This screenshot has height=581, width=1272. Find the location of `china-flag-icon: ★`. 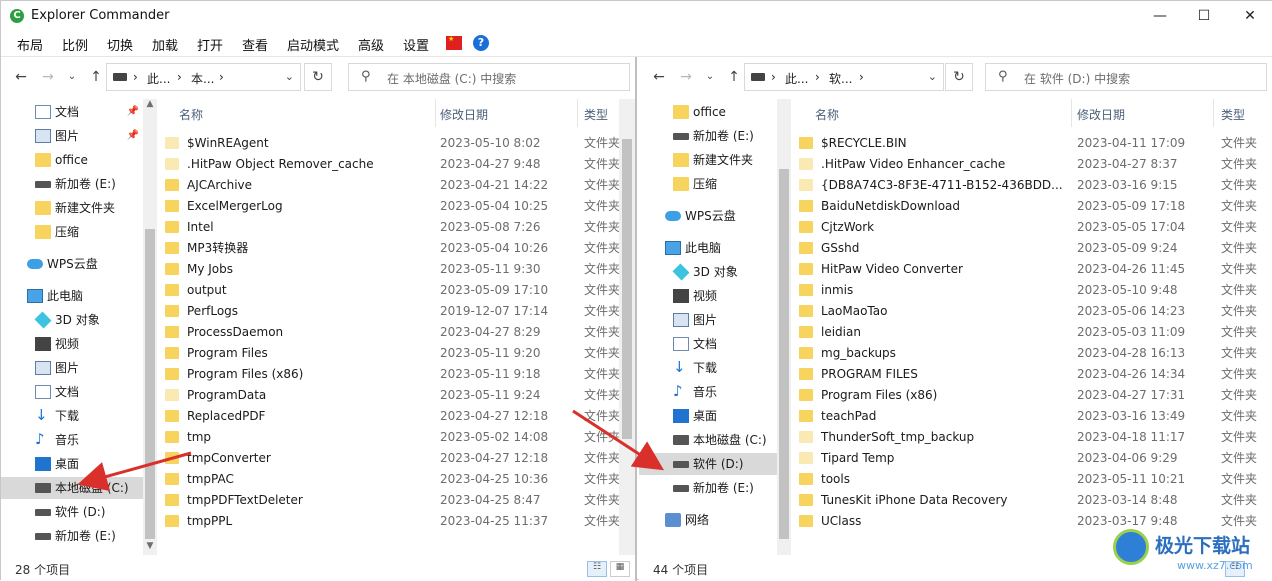

china-flag-icon: ★ is located at coordinates (454, 42).